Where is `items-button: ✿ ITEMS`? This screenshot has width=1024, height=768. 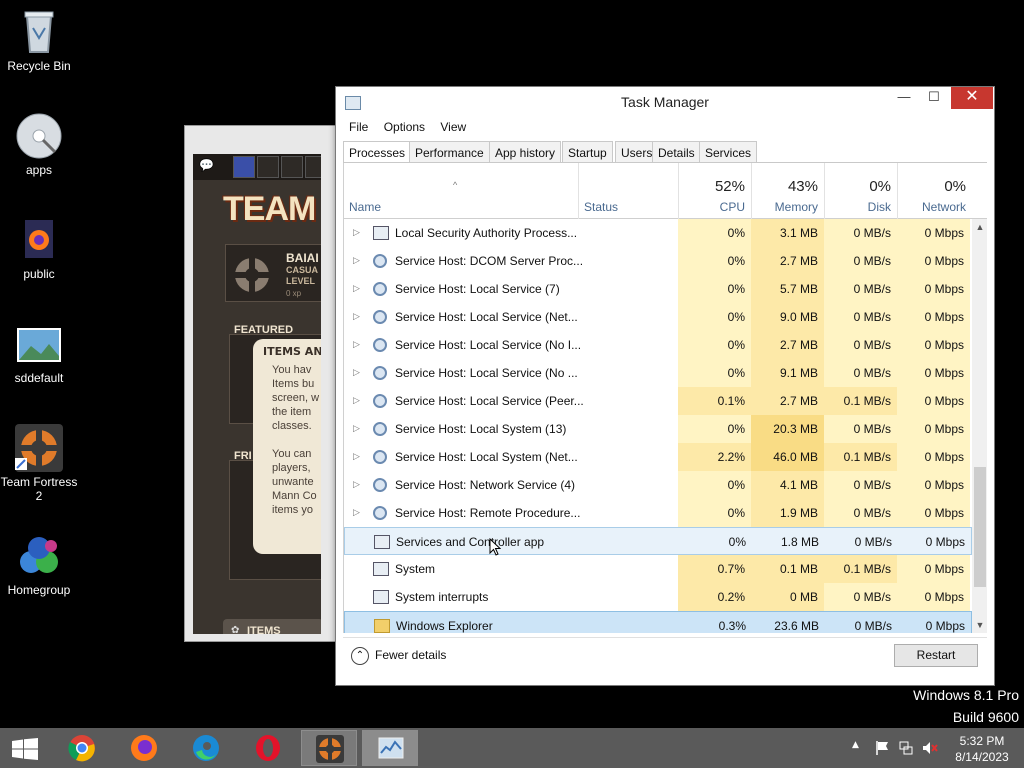 items-button: ✿ ITEMS is located at coordinates (272, 626).